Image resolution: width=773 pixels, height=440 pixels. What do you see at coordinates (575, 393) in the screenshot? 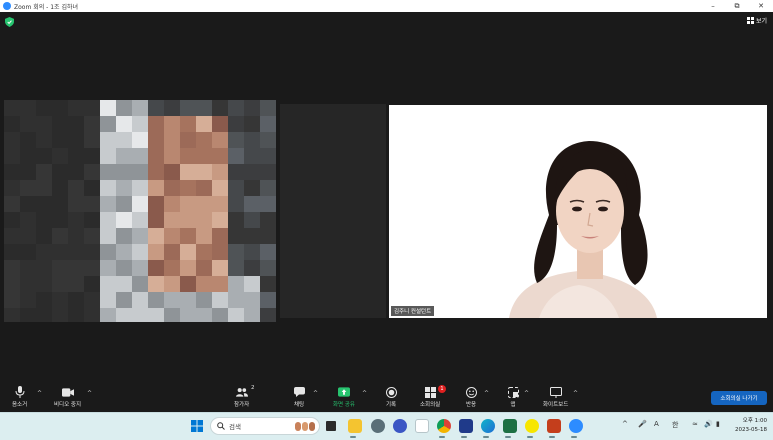
I see `whiteboard-options-chevron-icon: ^` at bounding box center [575, 393].